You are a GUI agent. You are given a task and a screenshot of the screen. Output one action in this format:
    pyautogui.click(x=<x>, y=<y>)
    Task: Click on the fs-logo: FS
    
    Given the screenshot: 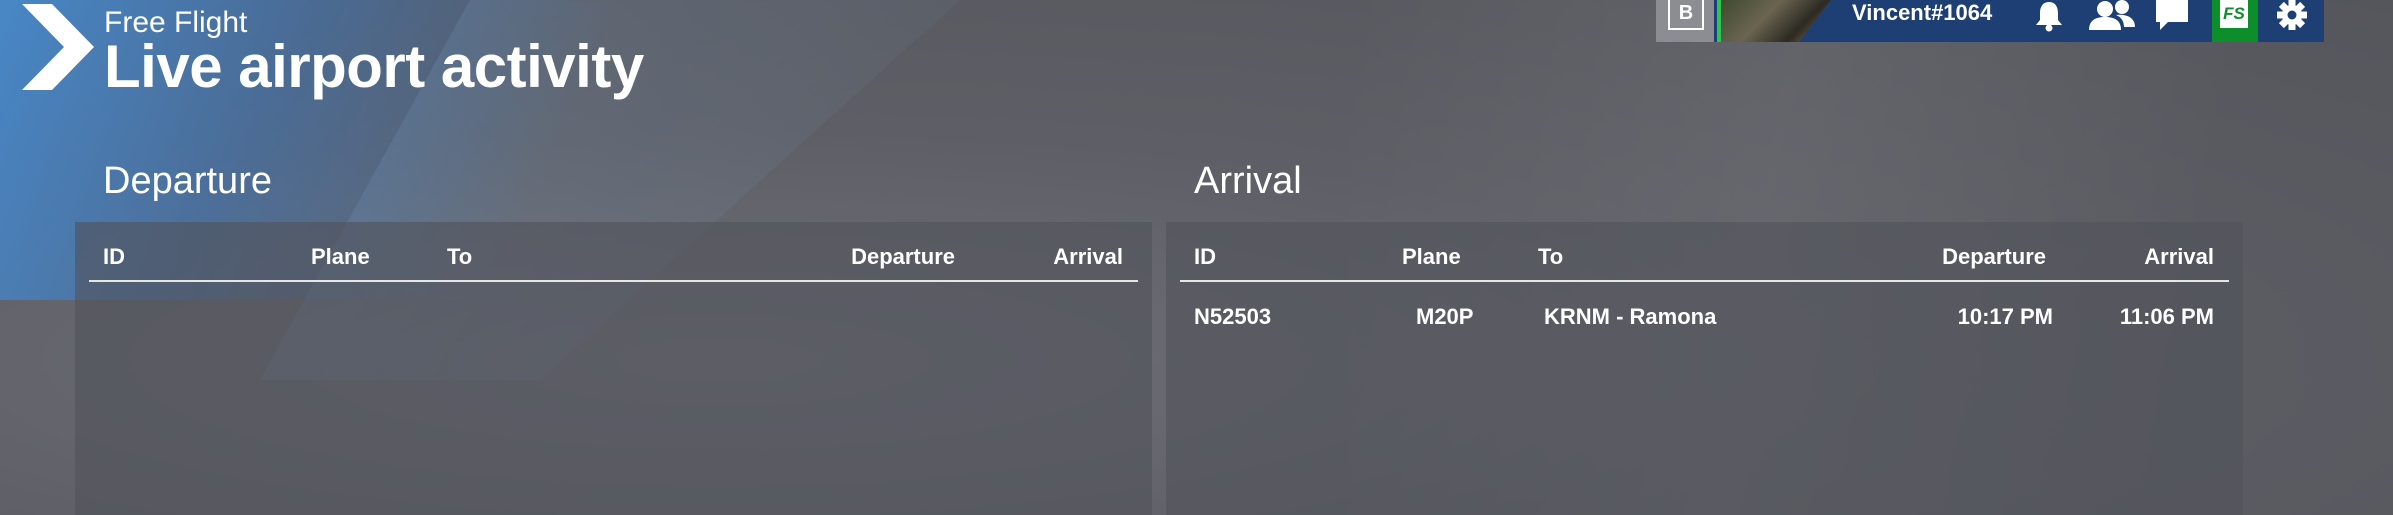 What is the action you would take?
    pyautogui.click(x=2235, y=21)
    